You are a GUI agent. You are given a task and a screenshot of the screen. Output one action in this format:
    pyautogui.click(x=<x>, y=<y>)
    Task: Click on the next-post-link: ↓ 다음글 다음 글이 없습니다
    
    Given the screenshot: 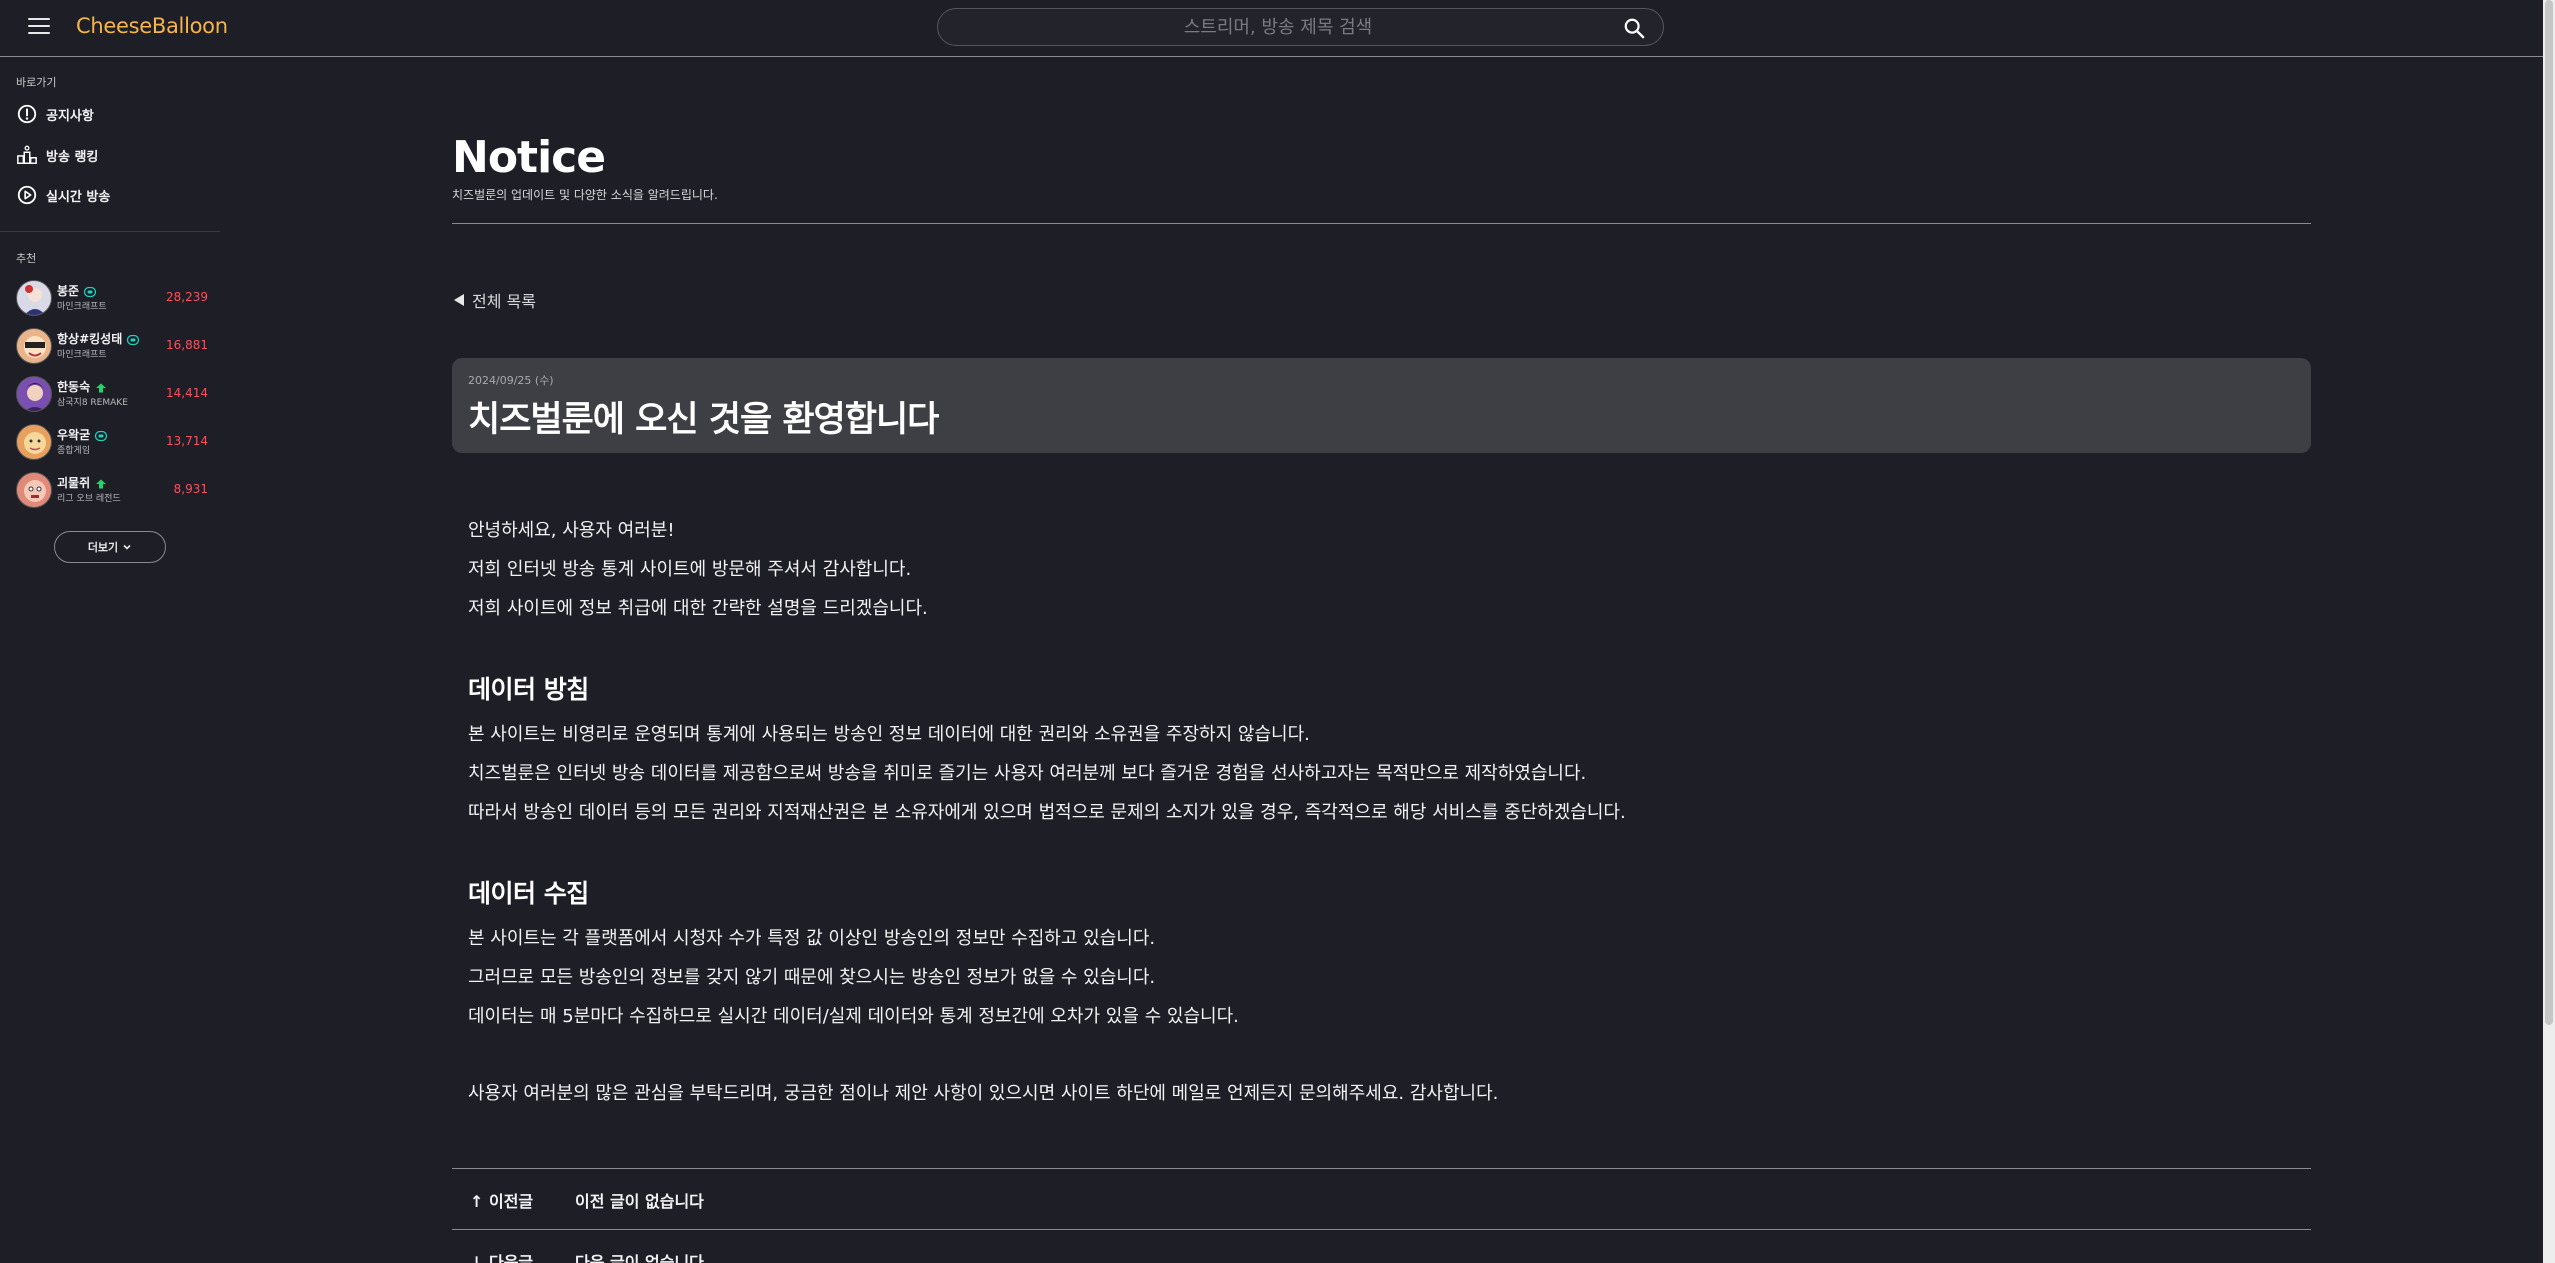 What is the action you would take?
    pyautogui.click(x=1381, y=1246)
    